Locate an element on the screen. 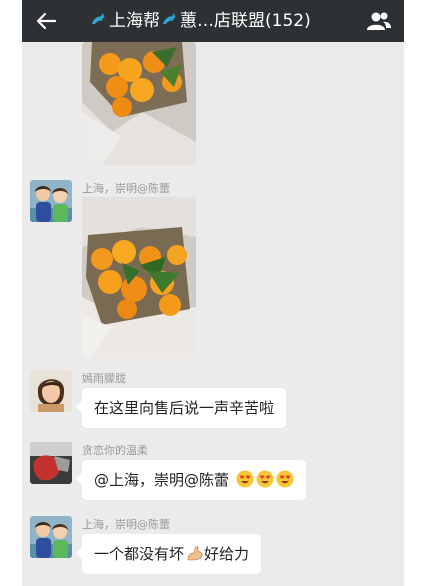 The image size is (425, 586). avatar-red-photo is located at coordinates (51, 463).